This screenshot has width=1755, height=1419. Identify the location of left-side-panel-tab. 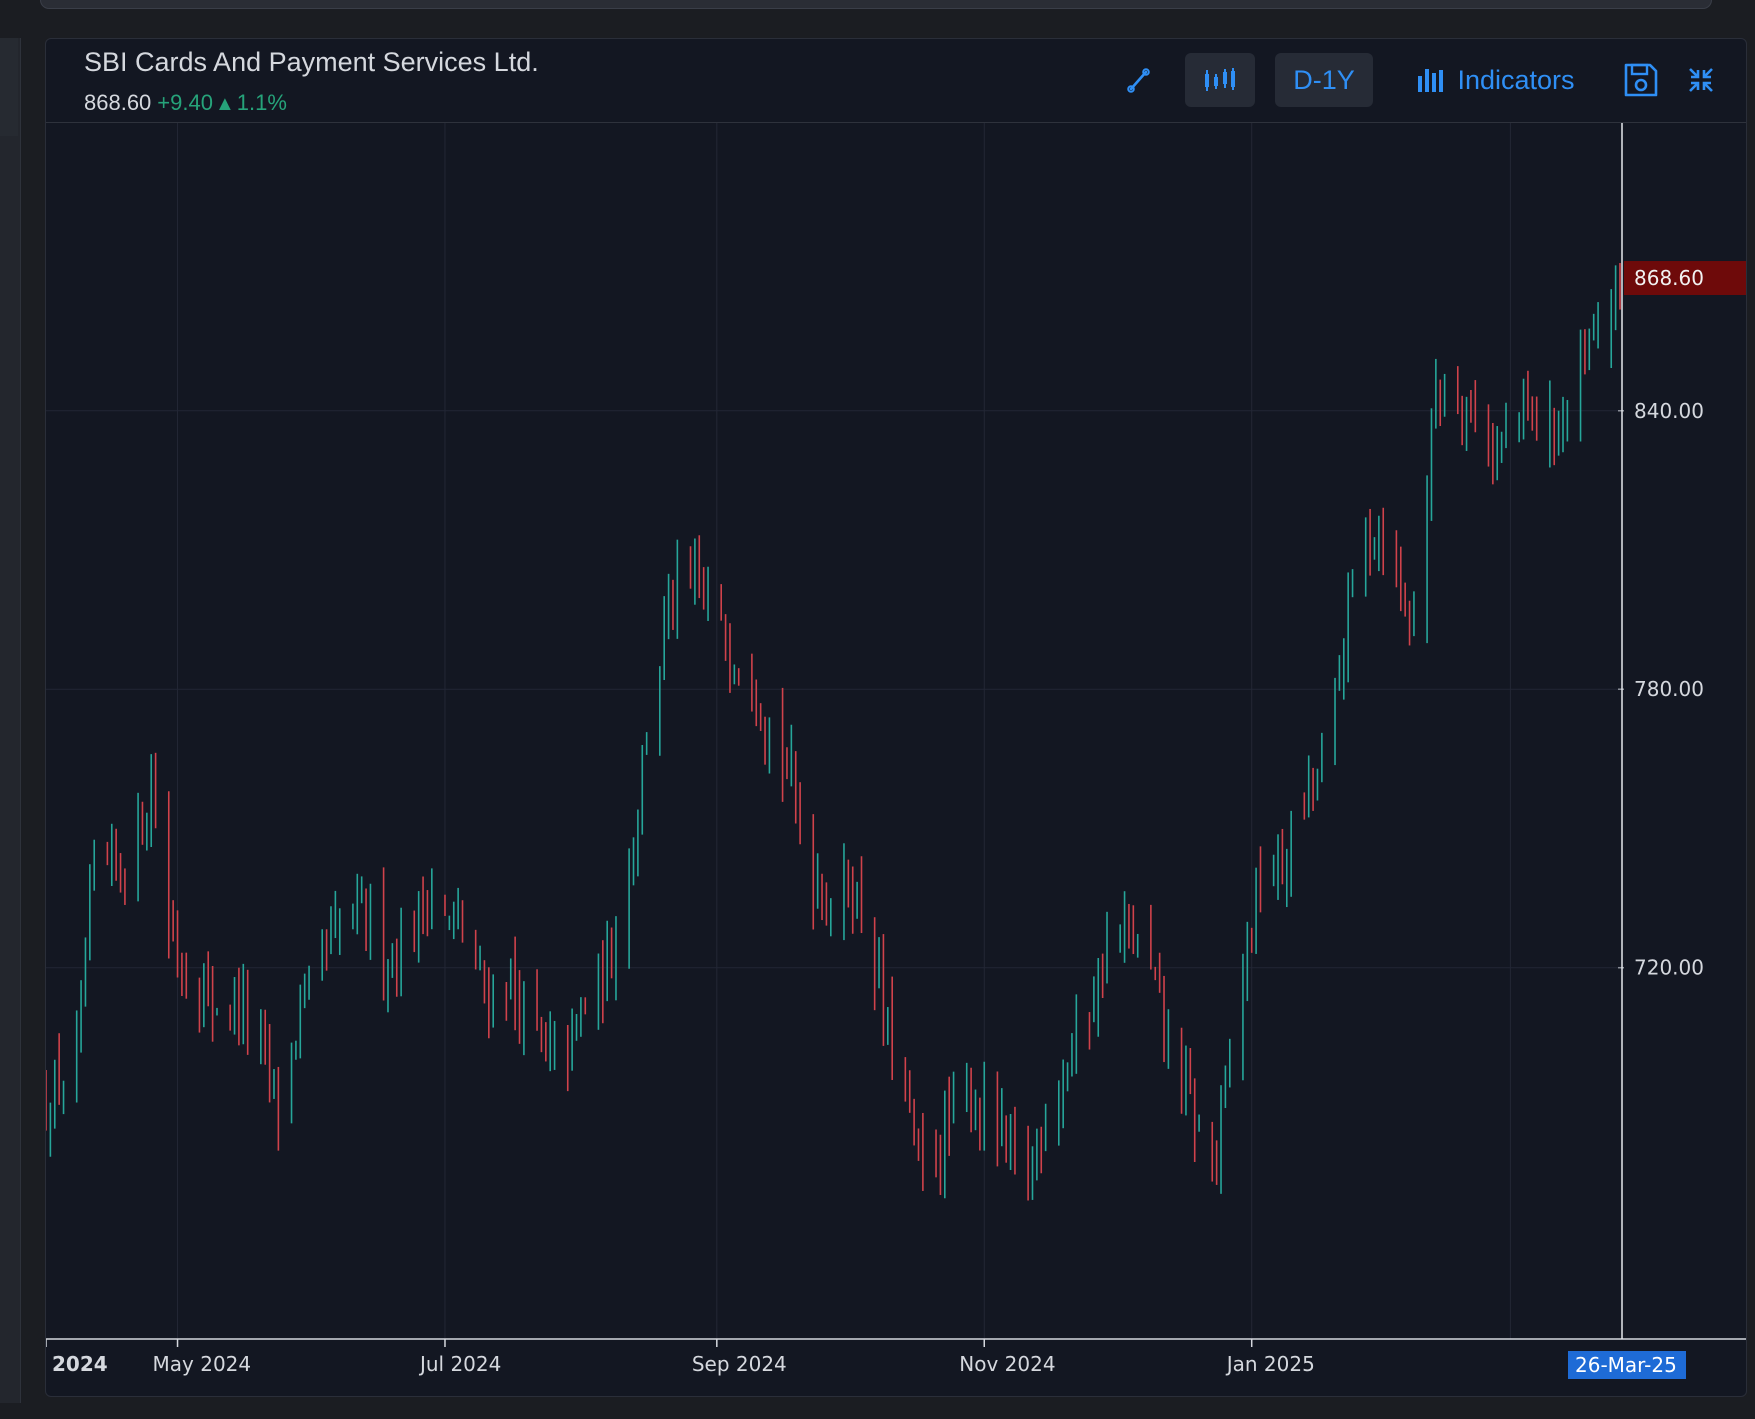
(9, 87).